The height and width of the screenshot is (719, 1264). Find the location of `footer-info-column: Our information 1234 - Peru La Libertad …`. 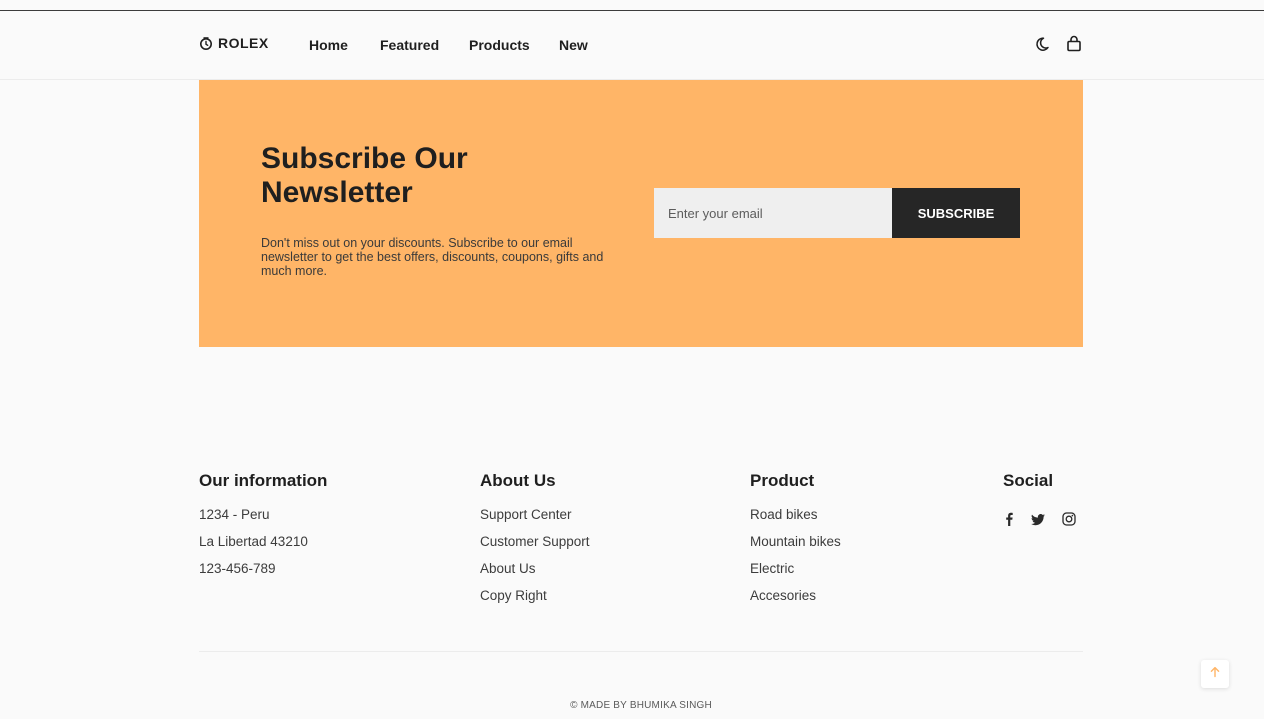

footer-info-column: Our information 1234 - Peru La Libertad … is located at coordinates (263, 529).